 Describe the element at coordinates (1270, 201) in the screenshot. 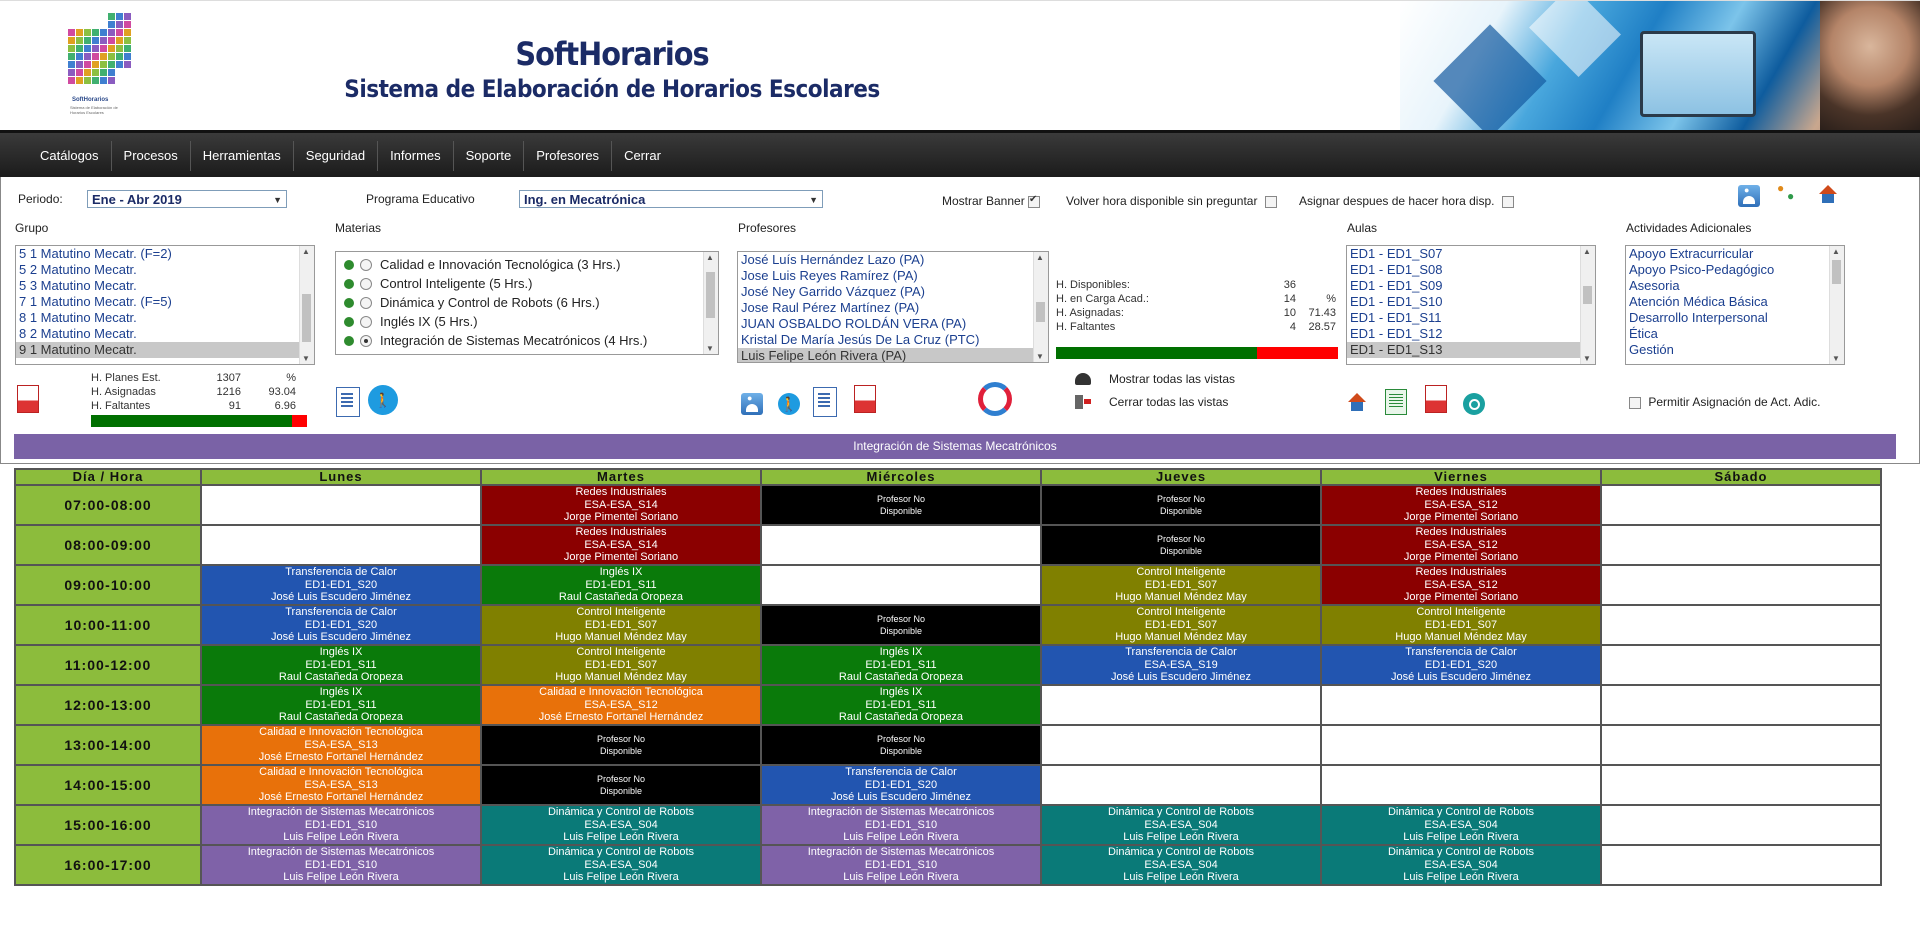

I see `volver-hora-checkbox` at that location.